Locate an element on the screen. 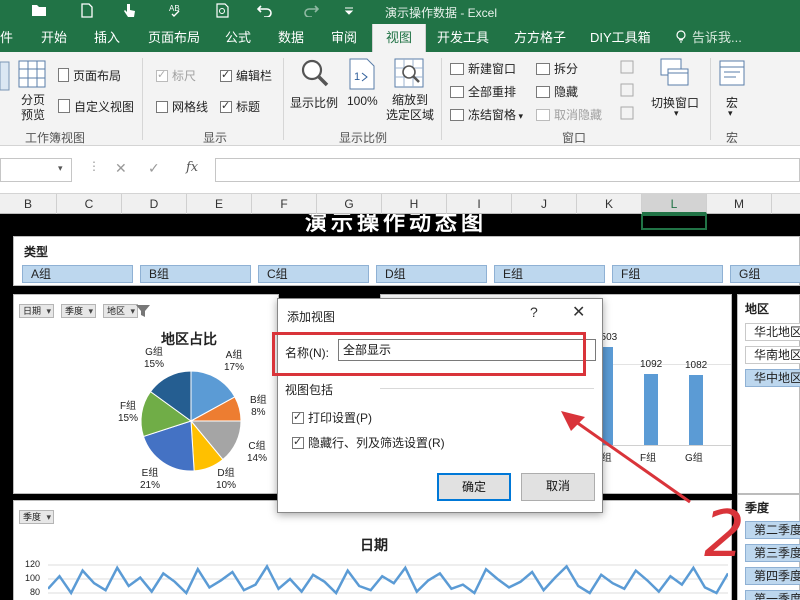 This screenshot has height=600, width=800. tab-developer: 开发工具 is located at coordinates (463, 38).